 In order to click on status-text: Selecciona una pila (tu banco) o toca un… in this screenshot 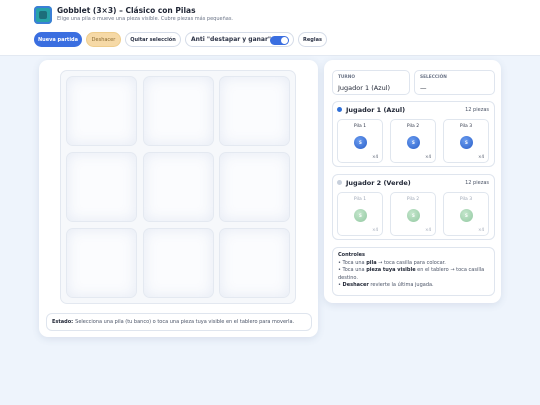, I will do `click(185, 322)`.